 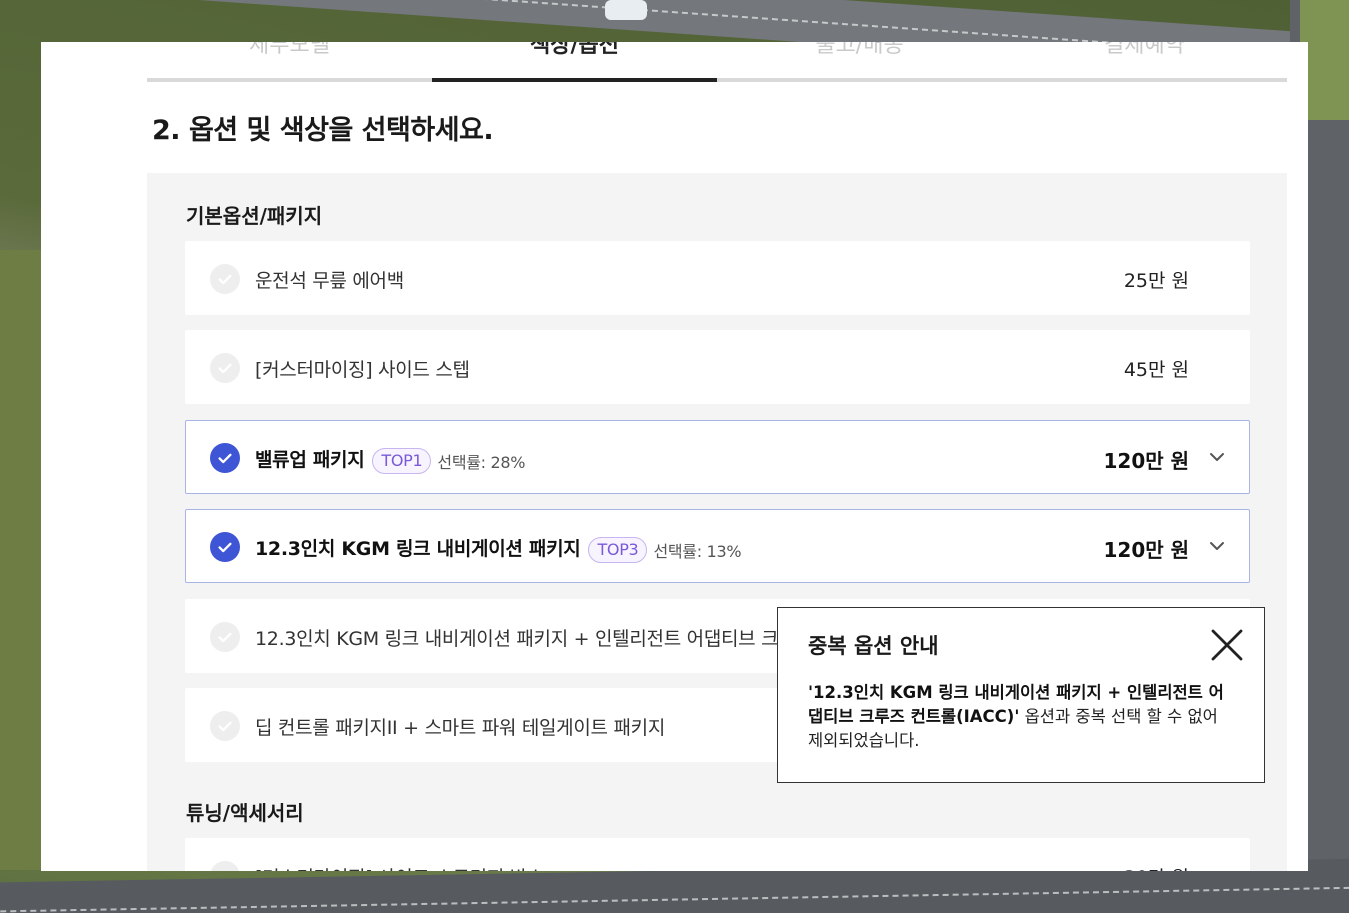 What do you see at coordinates (618, 549) in the screenshot?
I see `top-badge: TOP3` at bounding box center [618, 549].